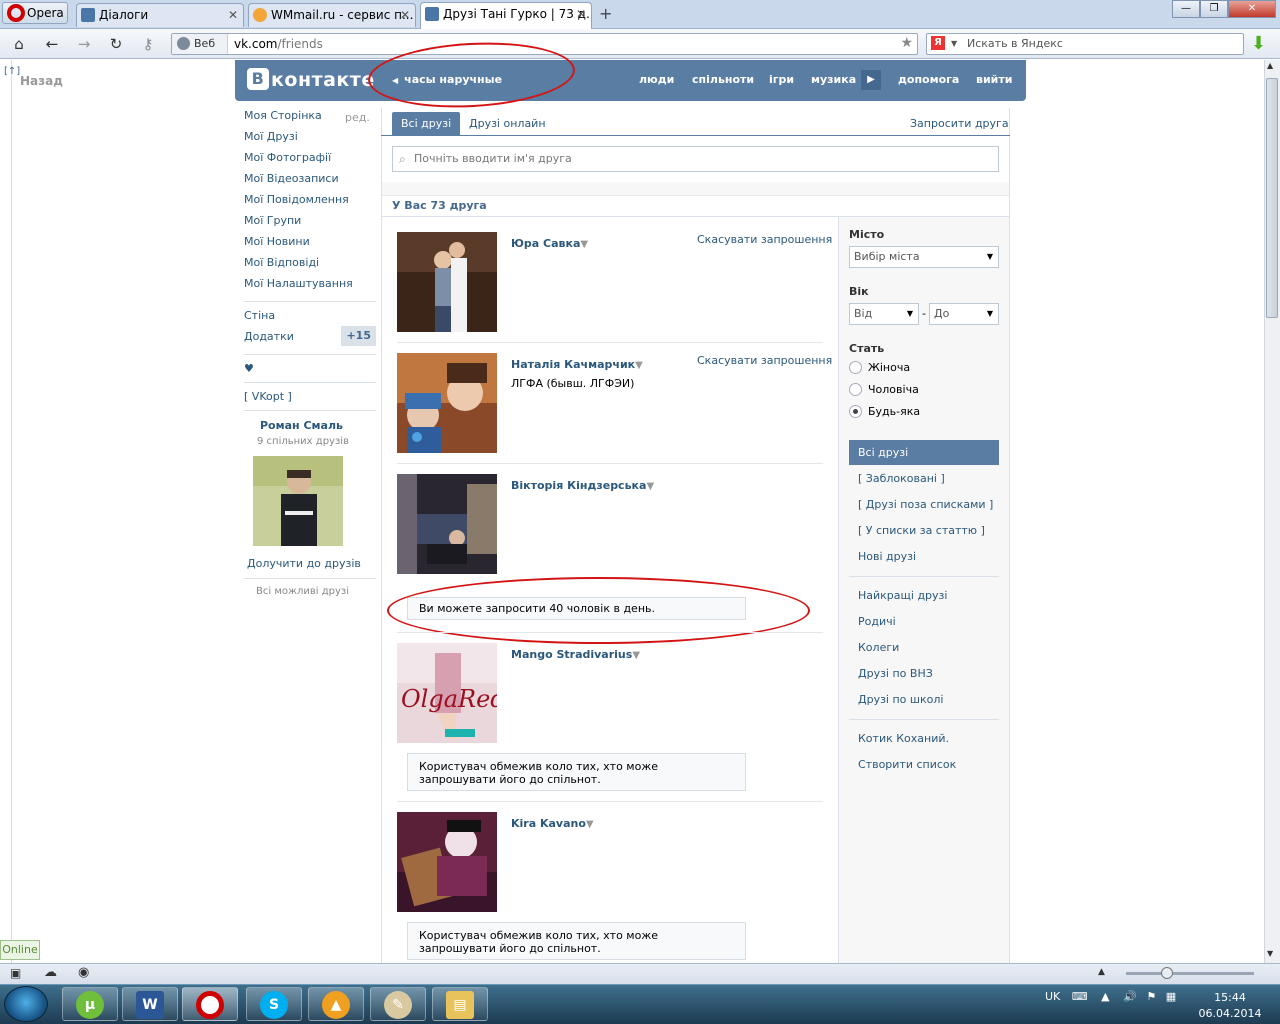 Image resolution: width=1280 pixels, height=1024 pixels. I want to click on scroll-up-icon: ▲, so click(1270, 65).